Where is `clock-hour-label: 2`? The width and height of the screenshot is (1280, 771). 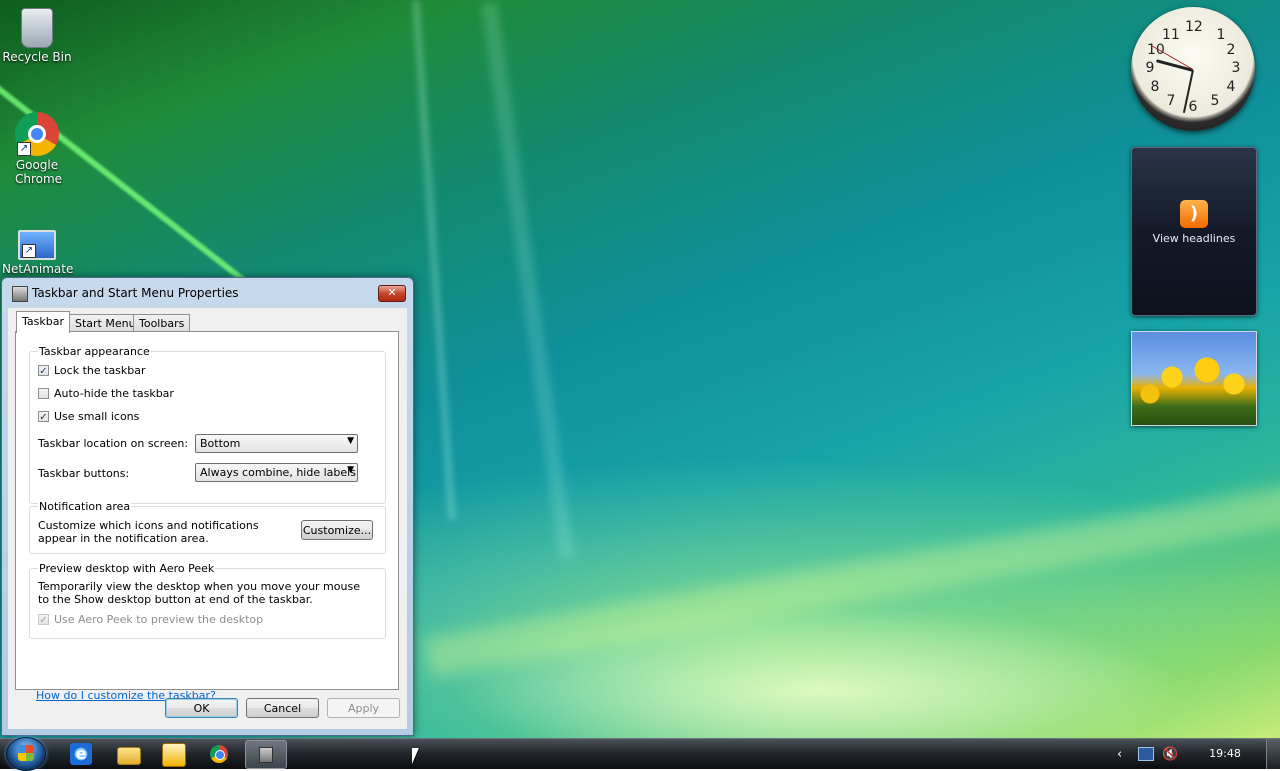 clock-hour-label: 2 is located at coordinates (1231, 50).